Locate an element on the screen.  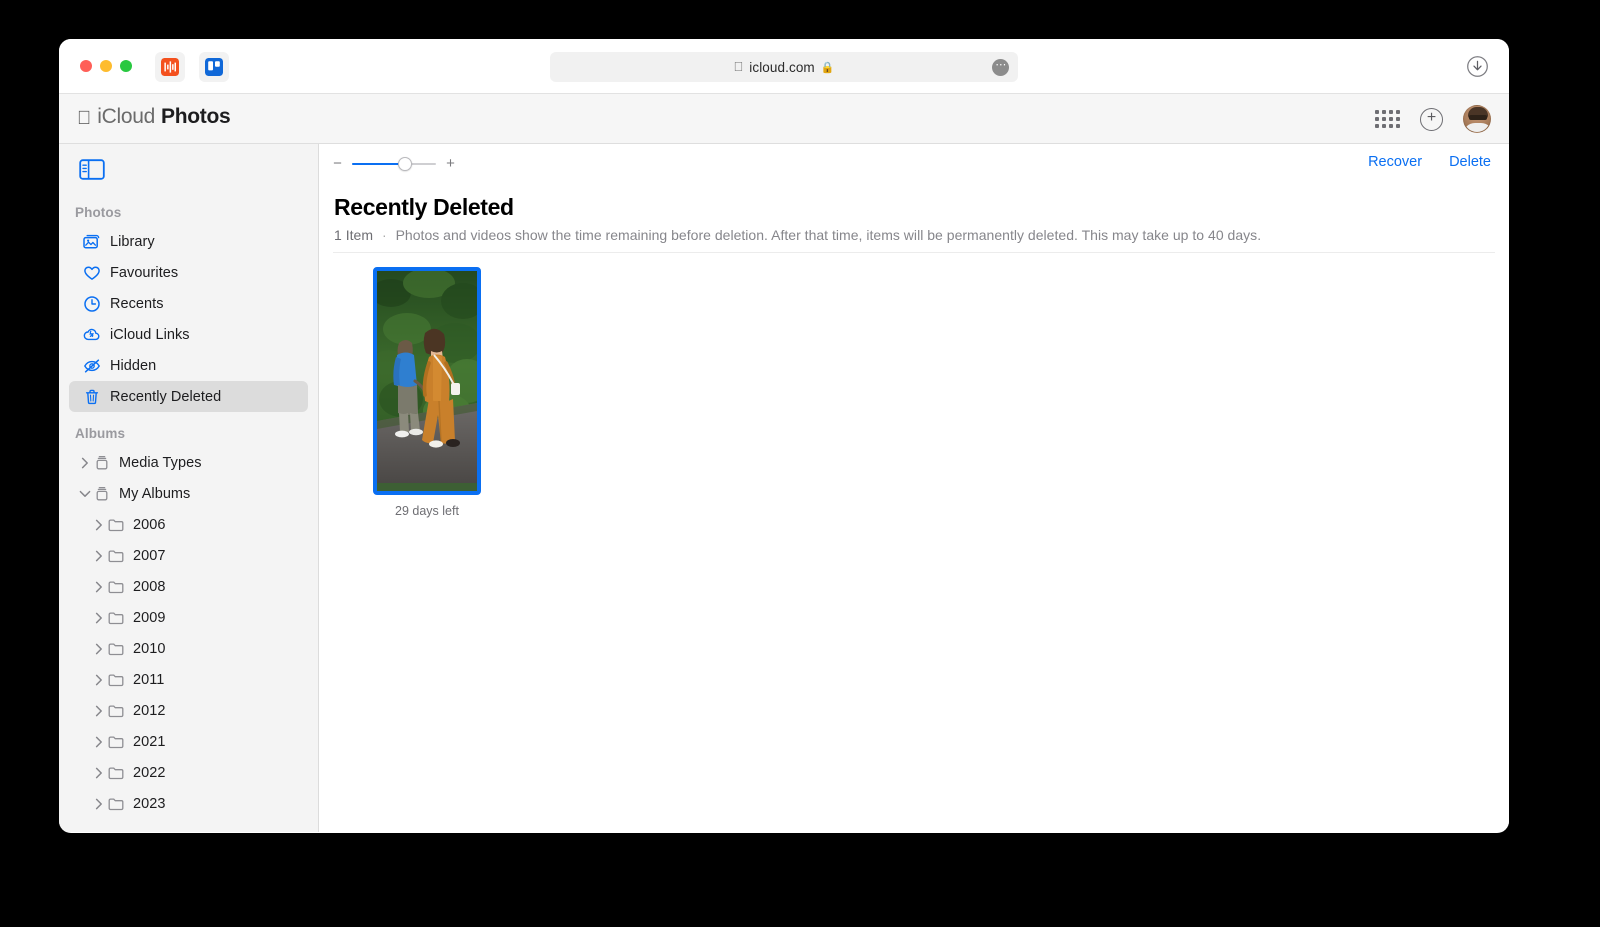
sidebar-item-label: 2008 is located at coordinates (149, 586).